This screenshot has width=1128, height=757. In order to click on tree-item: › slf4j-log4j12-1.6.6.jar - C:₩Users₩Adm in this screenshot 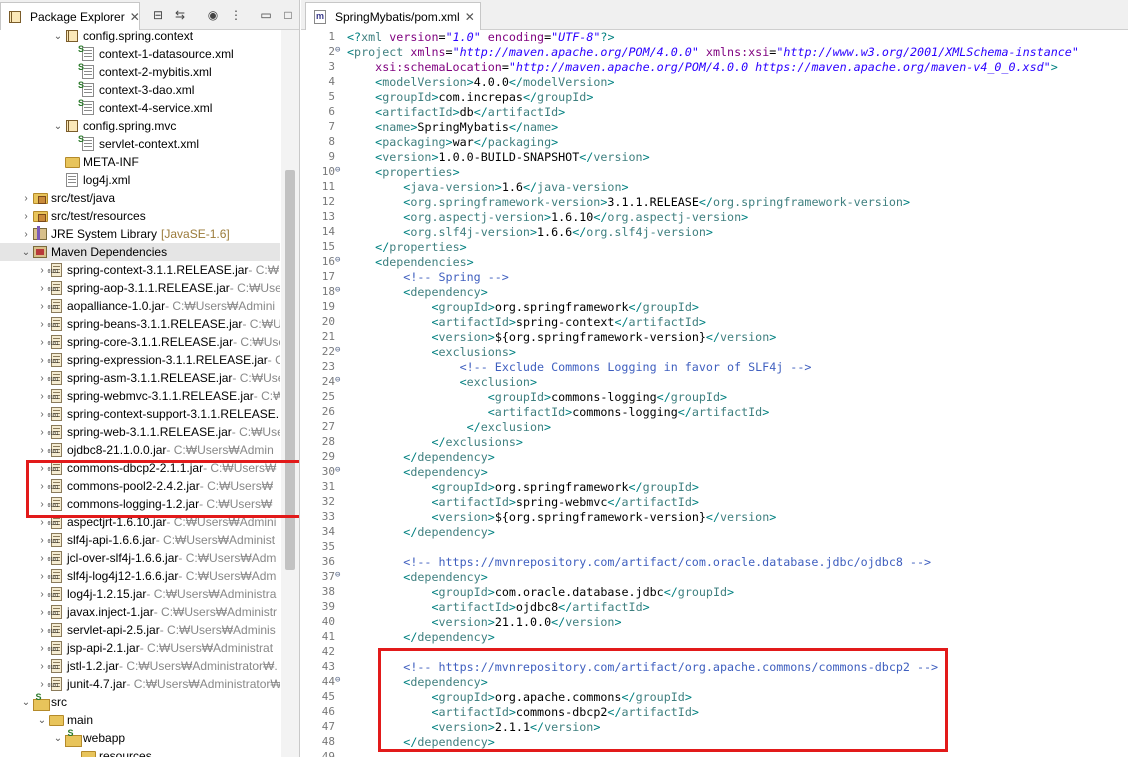, I will do `click(140, 576)`.